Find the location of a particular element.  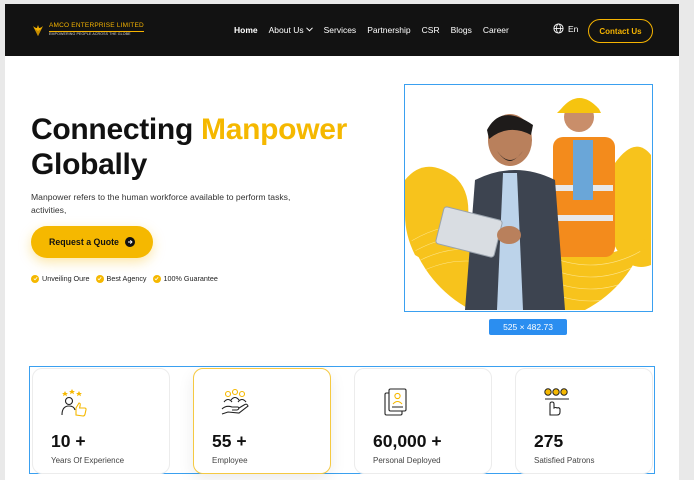

stat-label: Satisfied Patrons is located at coordinates (564, 460).